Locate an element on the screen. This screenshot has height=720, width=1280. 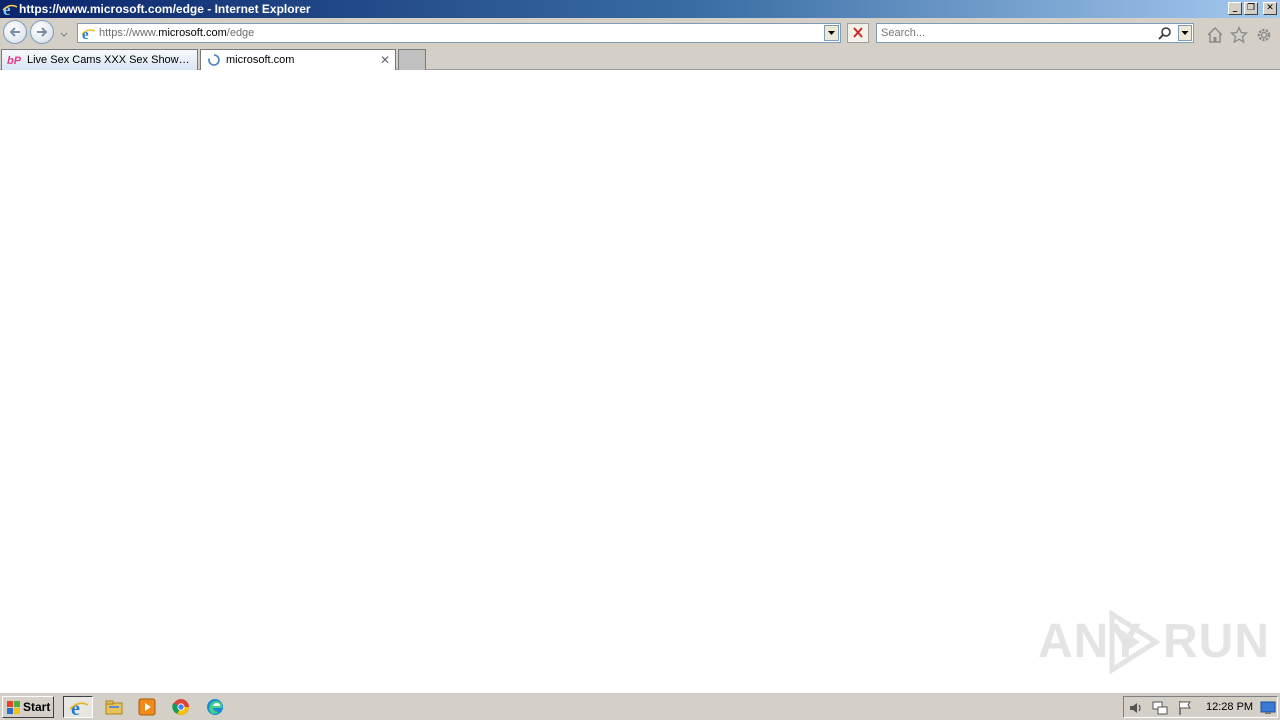
minimize-button: _ is located at coordinates (1235, 8).